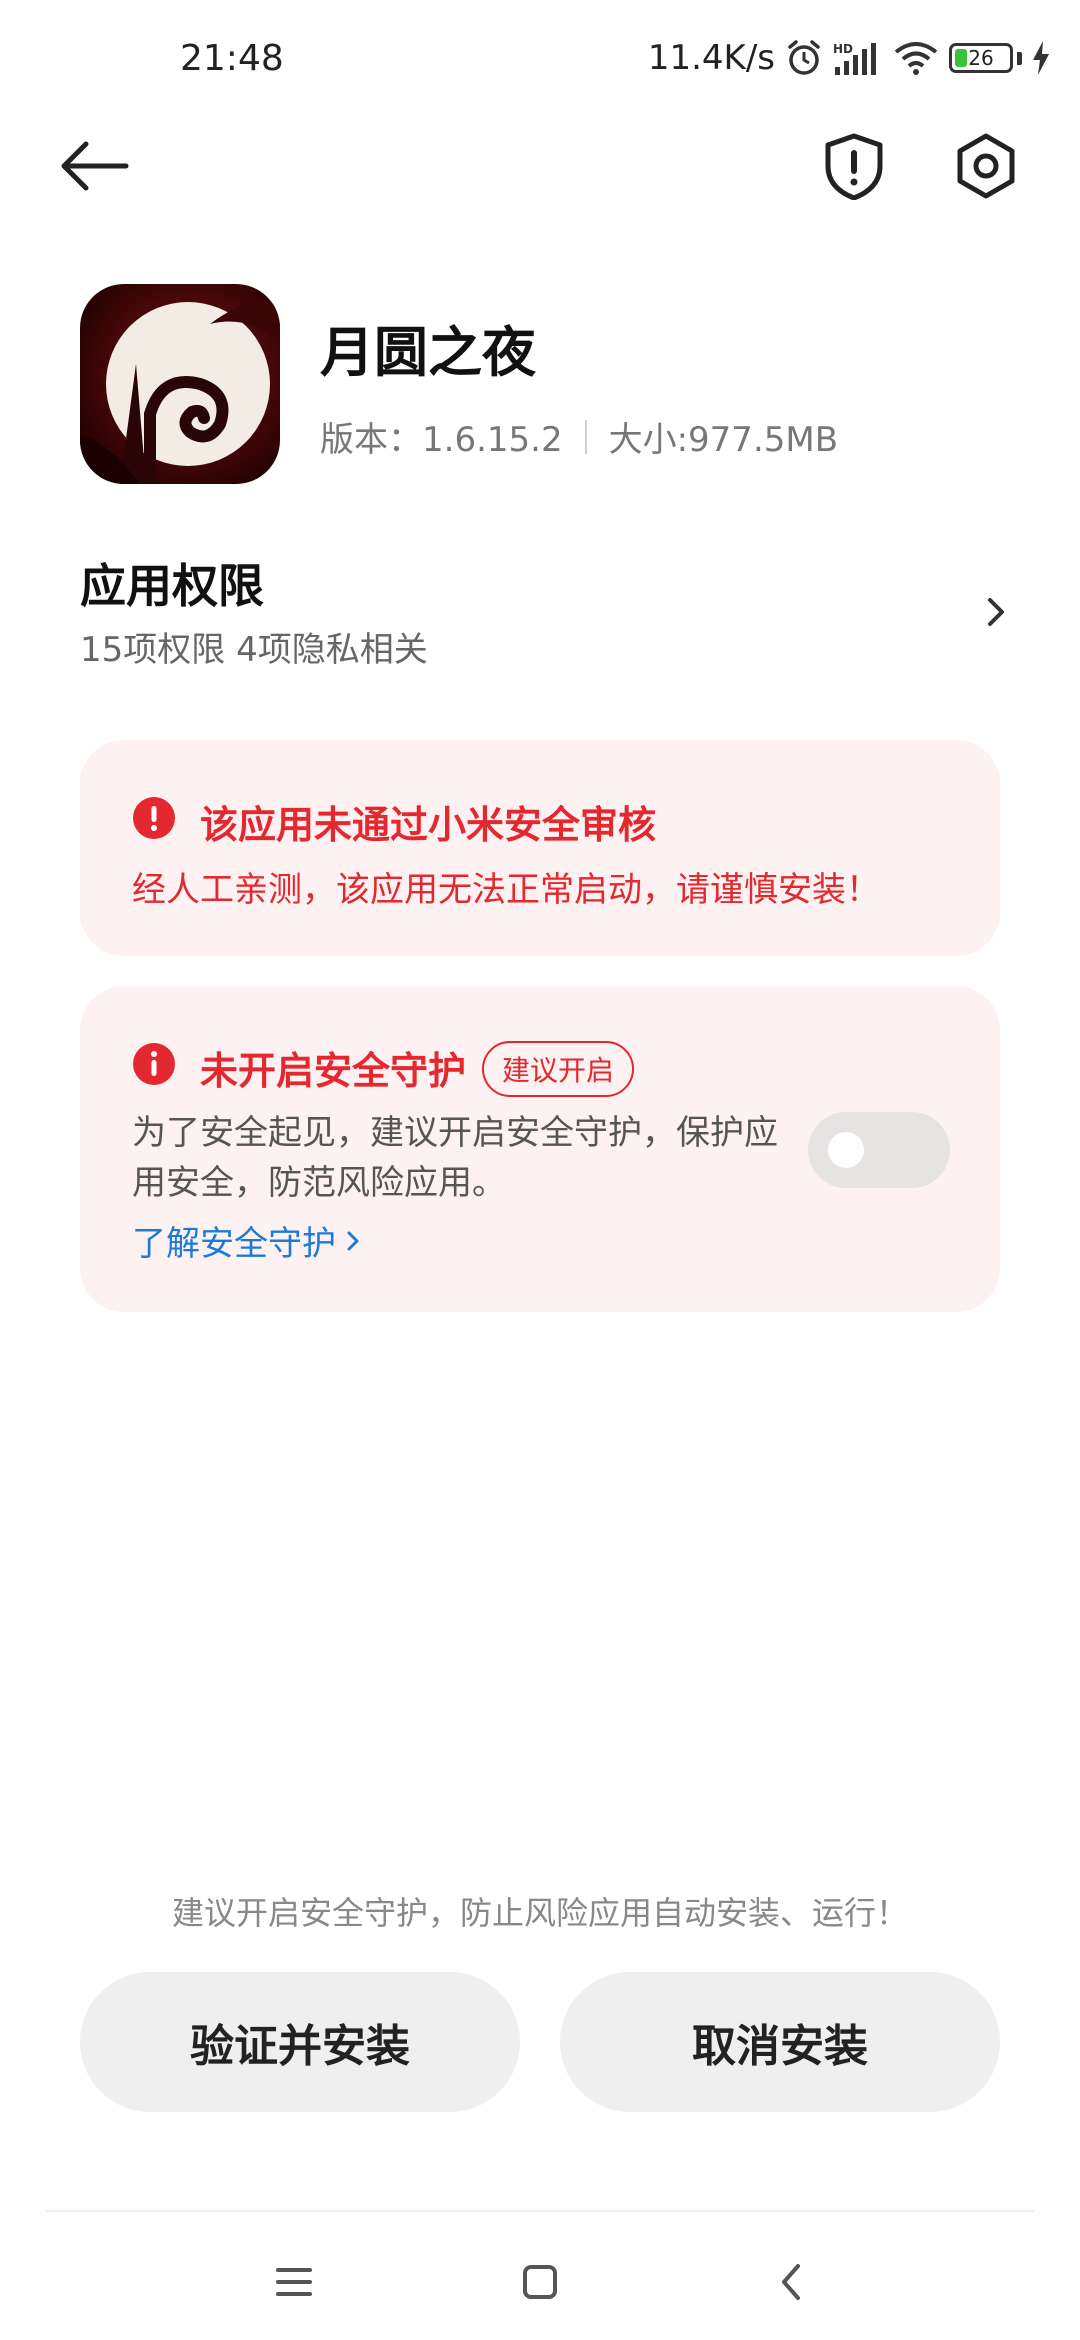 Image resolution: width=1080 pixels, height=2340 pixels. I want to click on cancel-install-button: 取消安装, so click(780, 2042).